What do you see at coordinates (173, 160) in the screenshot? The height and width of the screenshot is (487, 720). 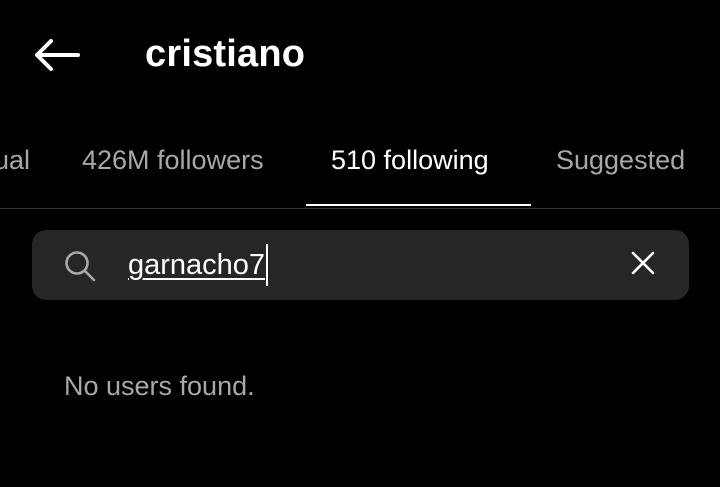 I see `tab-followers: 426M followers` at bounding box center [173, 160].